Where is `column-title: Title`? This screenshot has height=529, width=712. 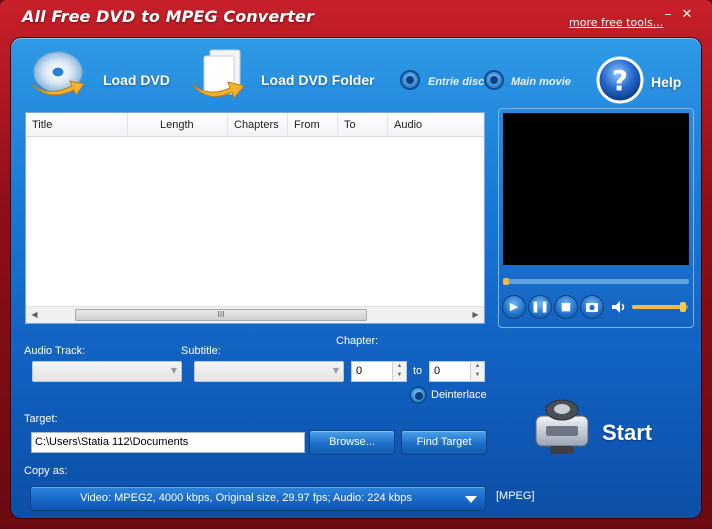
column-title: Title is located at coordinates (77, 125).